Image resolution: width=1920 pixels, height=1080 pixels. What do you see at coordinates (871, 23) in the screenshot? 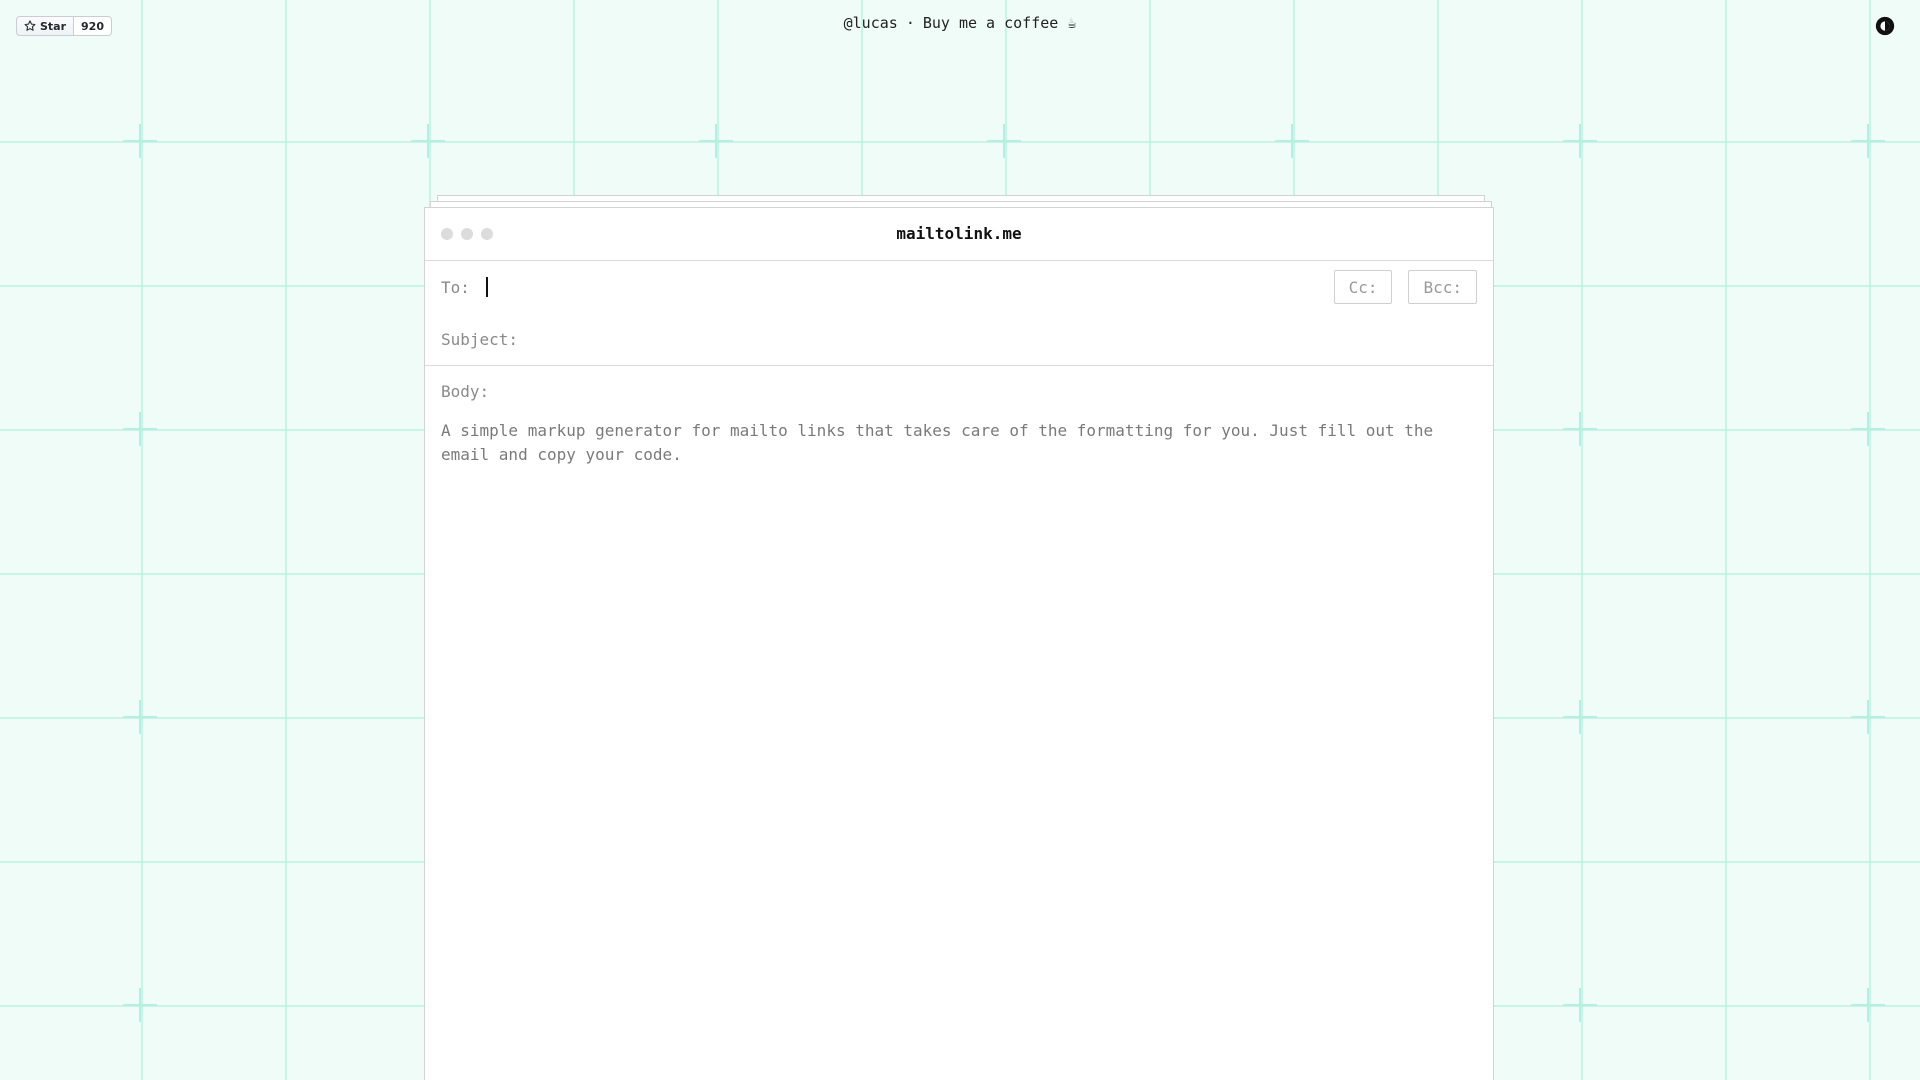
I see `author-link: @lucas` at bounding box center [871, 23].